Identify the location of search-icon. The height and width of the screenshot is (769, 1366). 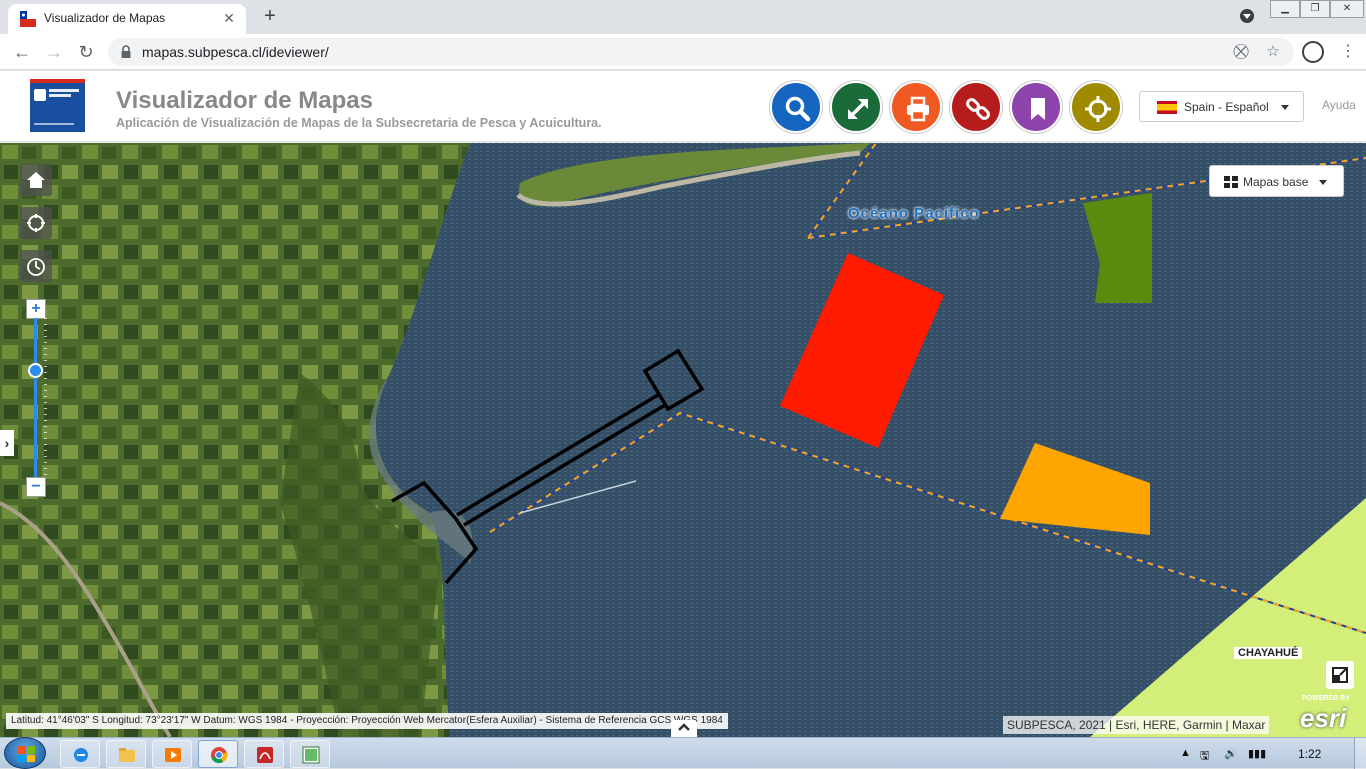
(798, 109).